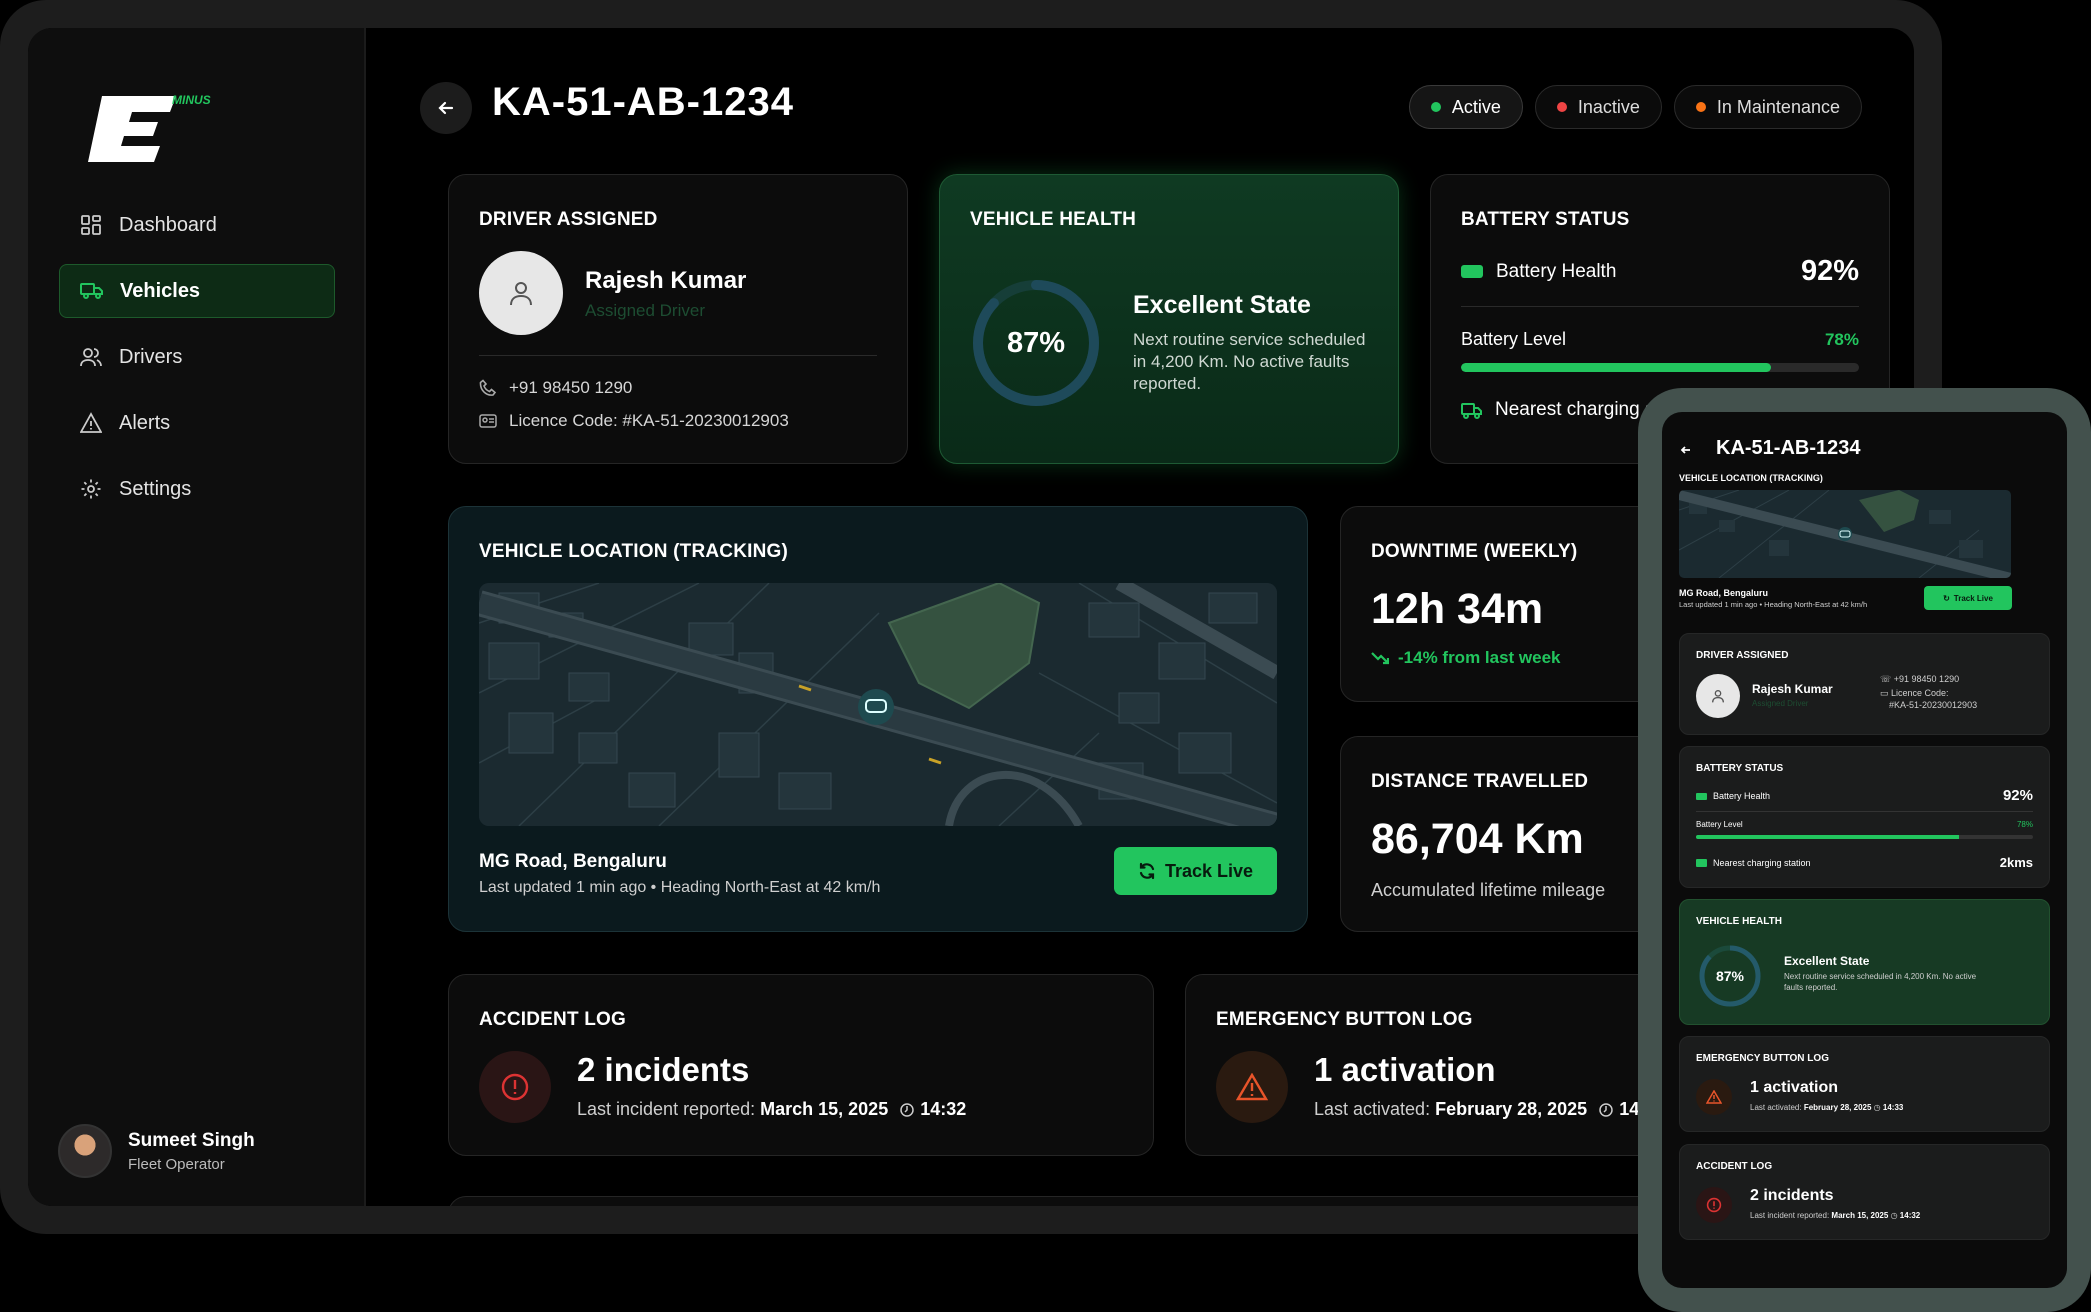  Describe the element at coordinates (634, 551) in the screenshot. I see `card-heading: VEHICLE LOCATION (TRACKING)` at that location.